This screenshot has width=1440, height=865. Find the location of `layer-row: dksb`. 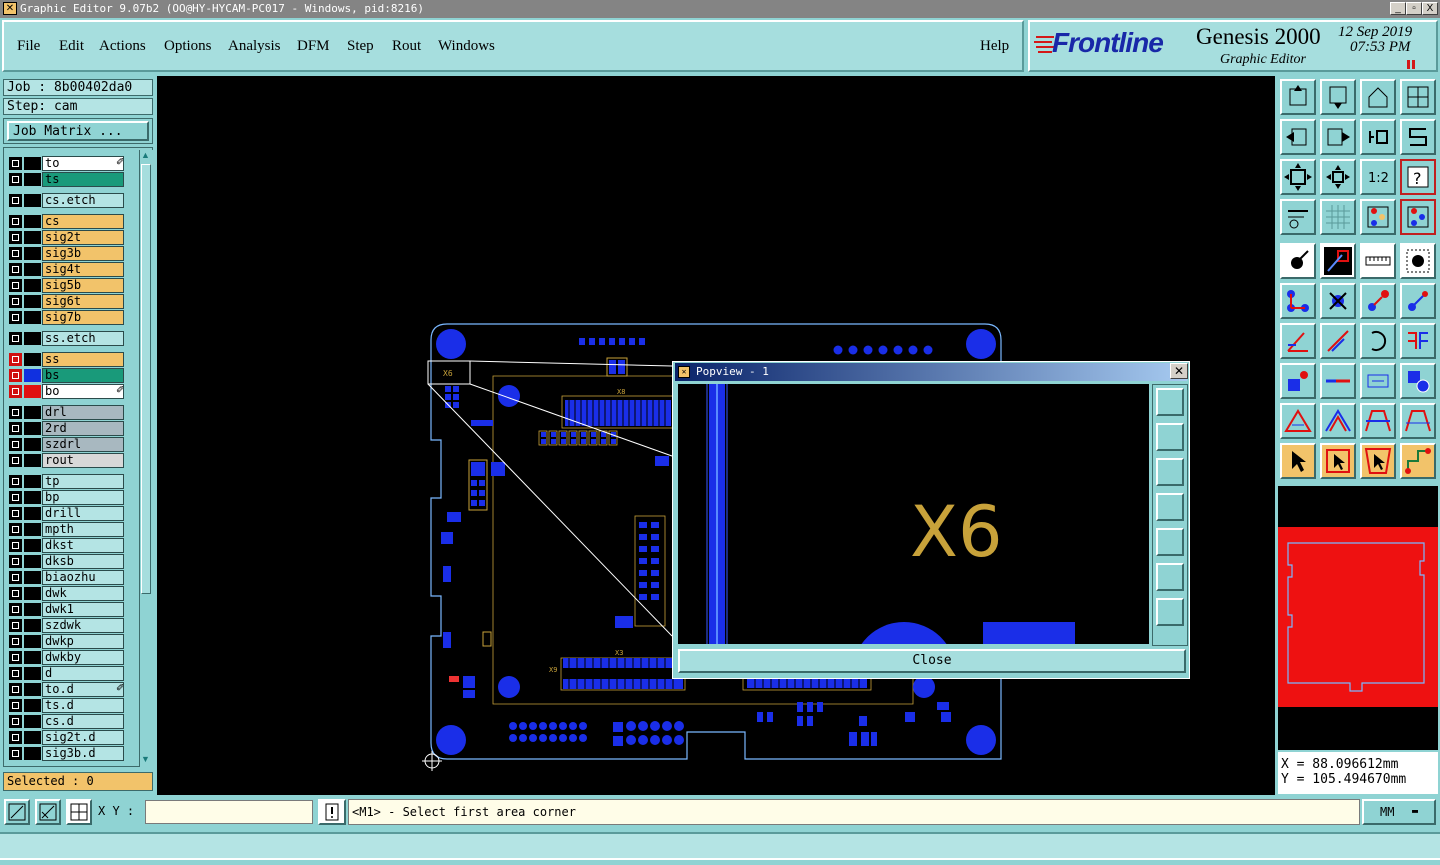

layer-row: dksb is located at coordinates (72, 561).